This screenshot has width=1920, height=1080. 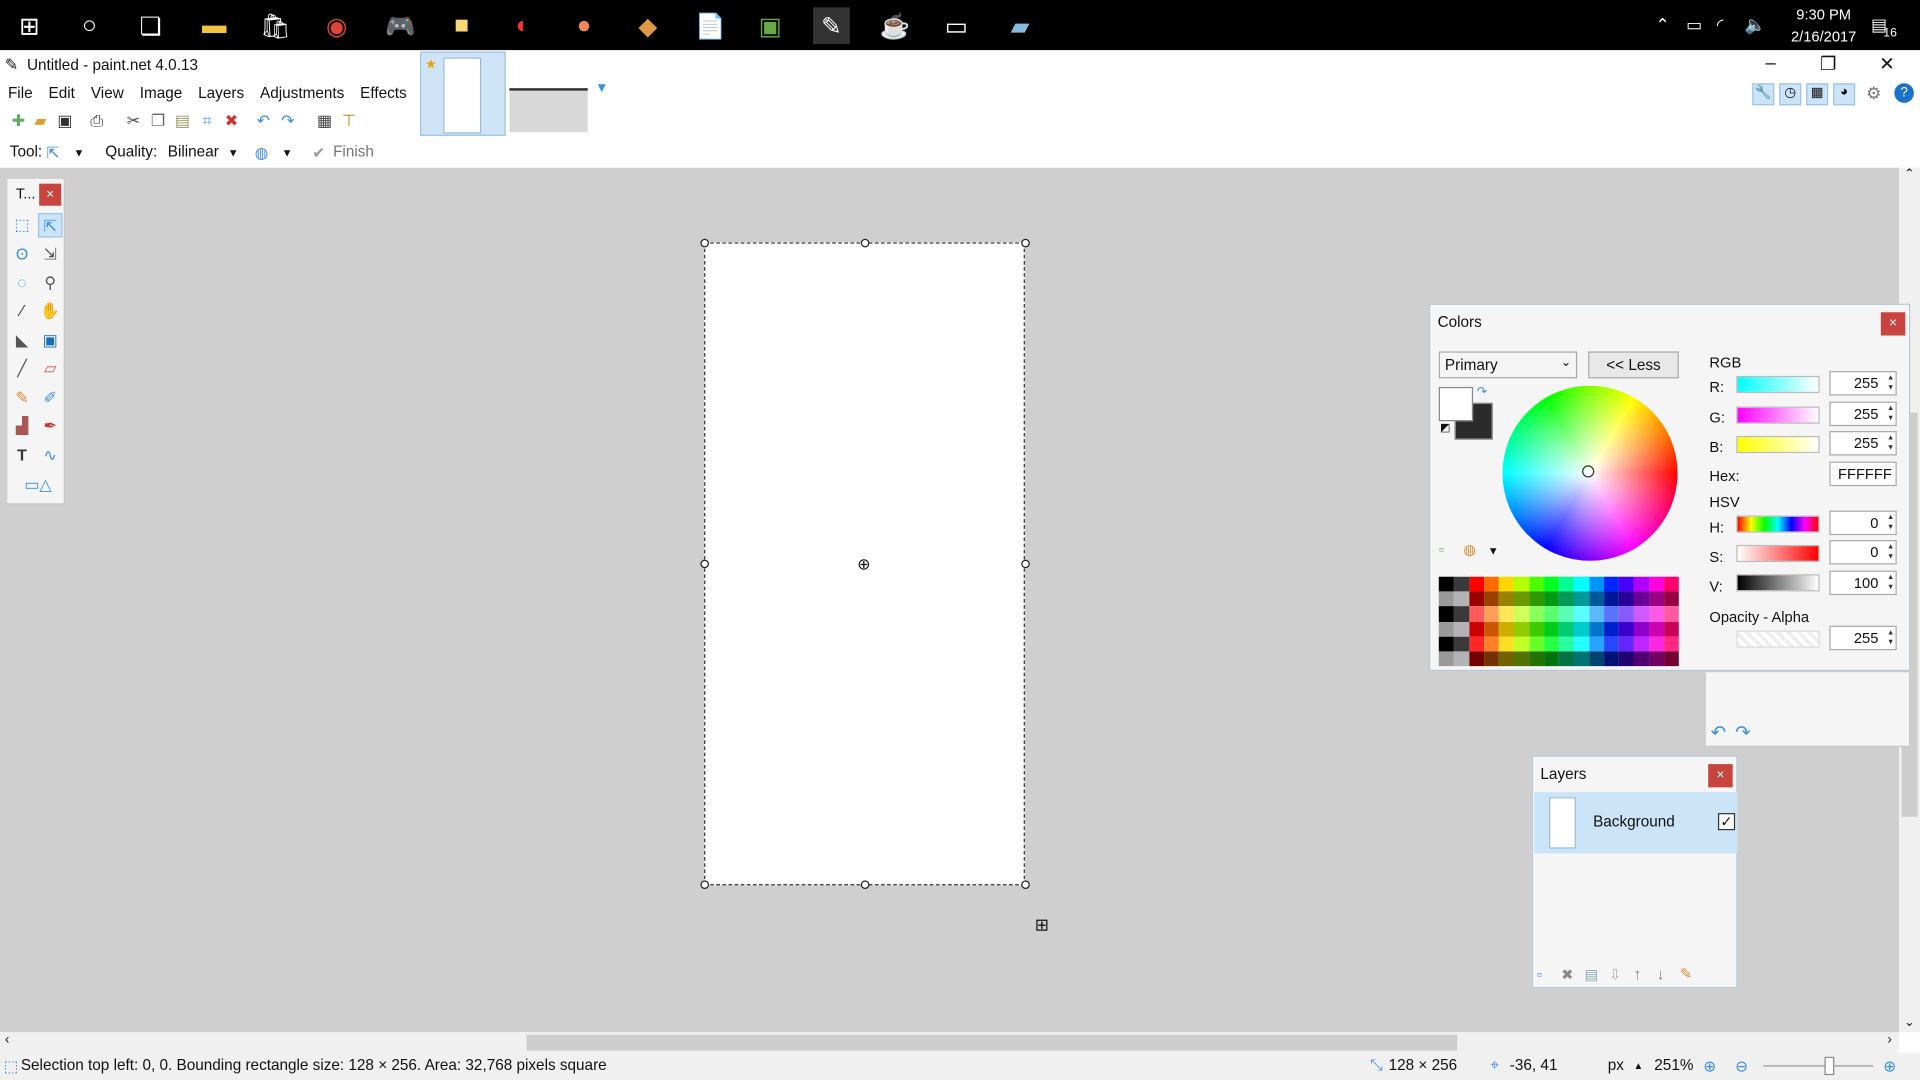 What do you see at coordinates (1863, 474) in the screenshot?
I see `hex-input: FFFFFF` at bounding box center [1863, 474].